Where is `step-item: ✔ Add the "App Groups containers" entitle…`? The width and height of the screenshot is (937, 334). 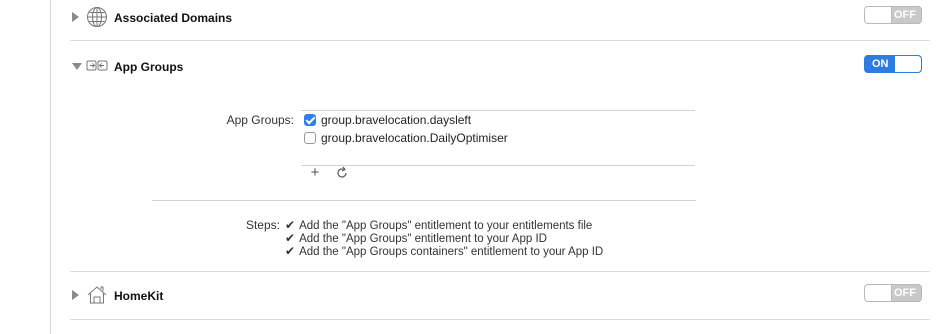
step-item: ✔ Add the "App Groups containers" entitle… is located at coordinates (444, 251).